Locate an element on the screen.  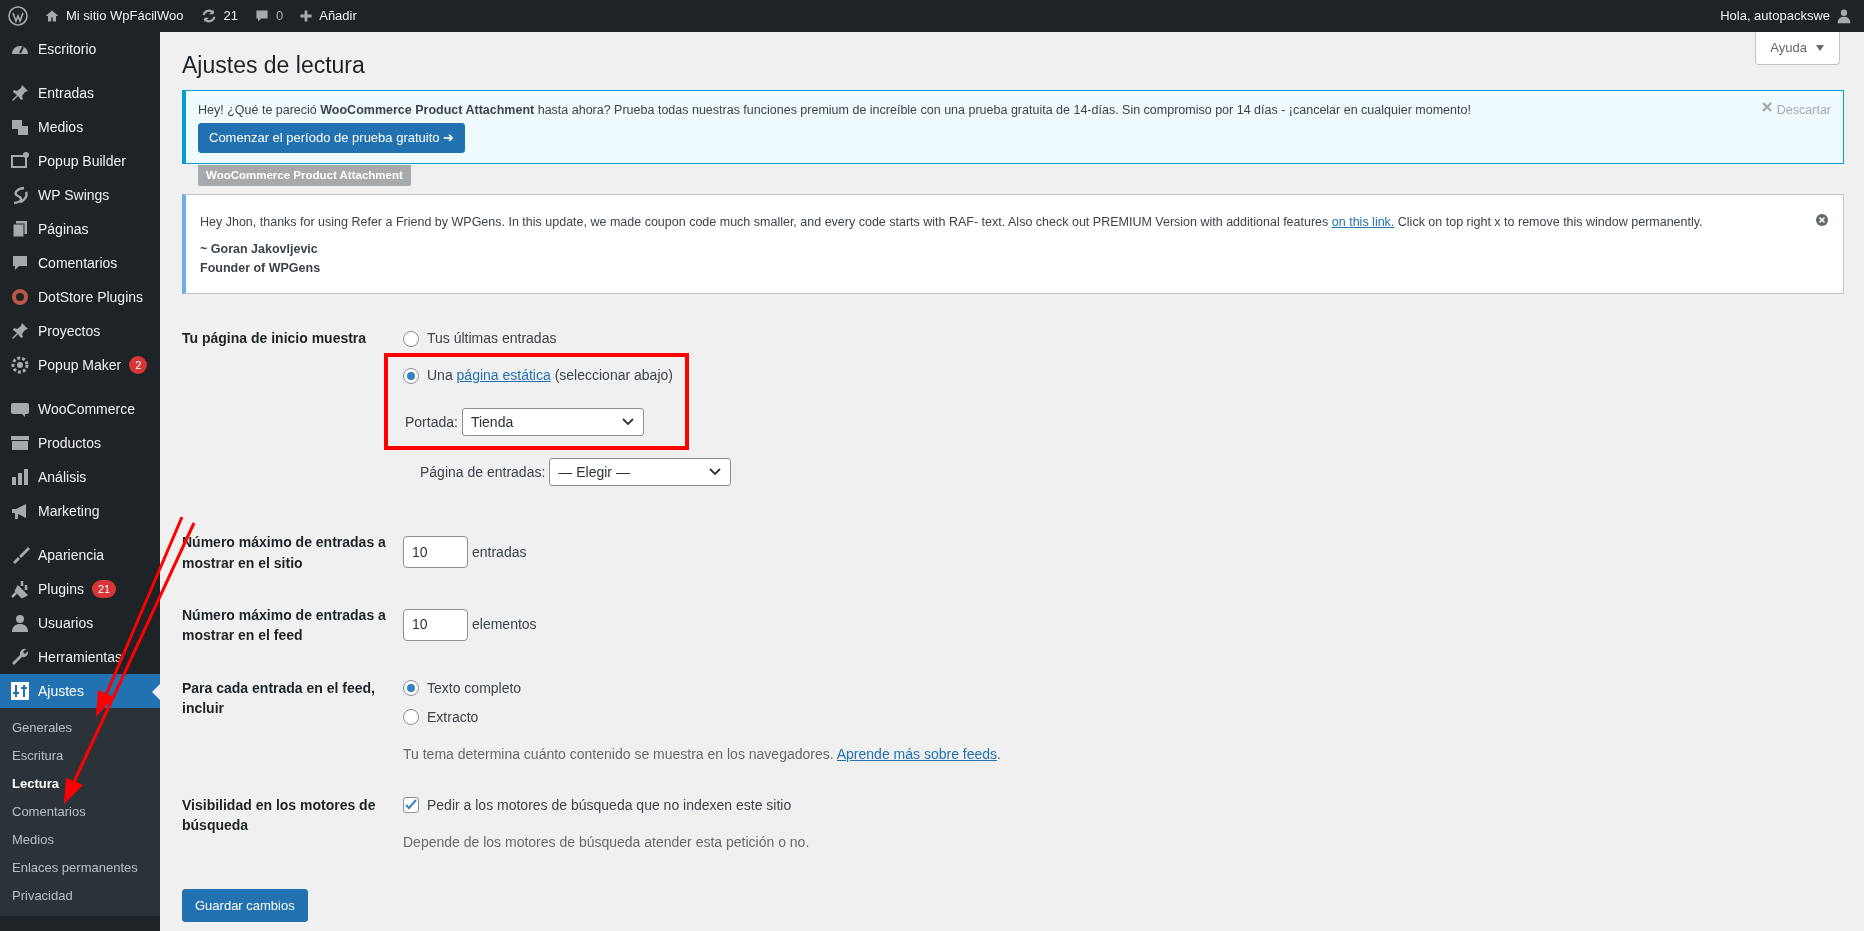
sidebar-item: Entradas is located at coordinates (80, 93).